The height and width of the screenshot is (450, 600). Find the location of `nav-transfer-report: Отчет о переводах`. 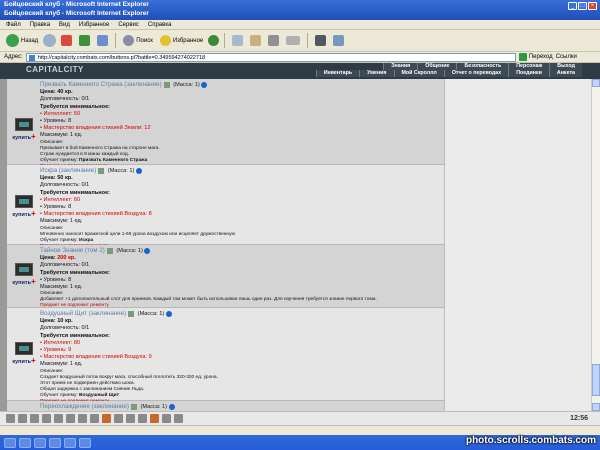

nav-transfer-report: Отчет о переводах is located at coordinates (476, 73).